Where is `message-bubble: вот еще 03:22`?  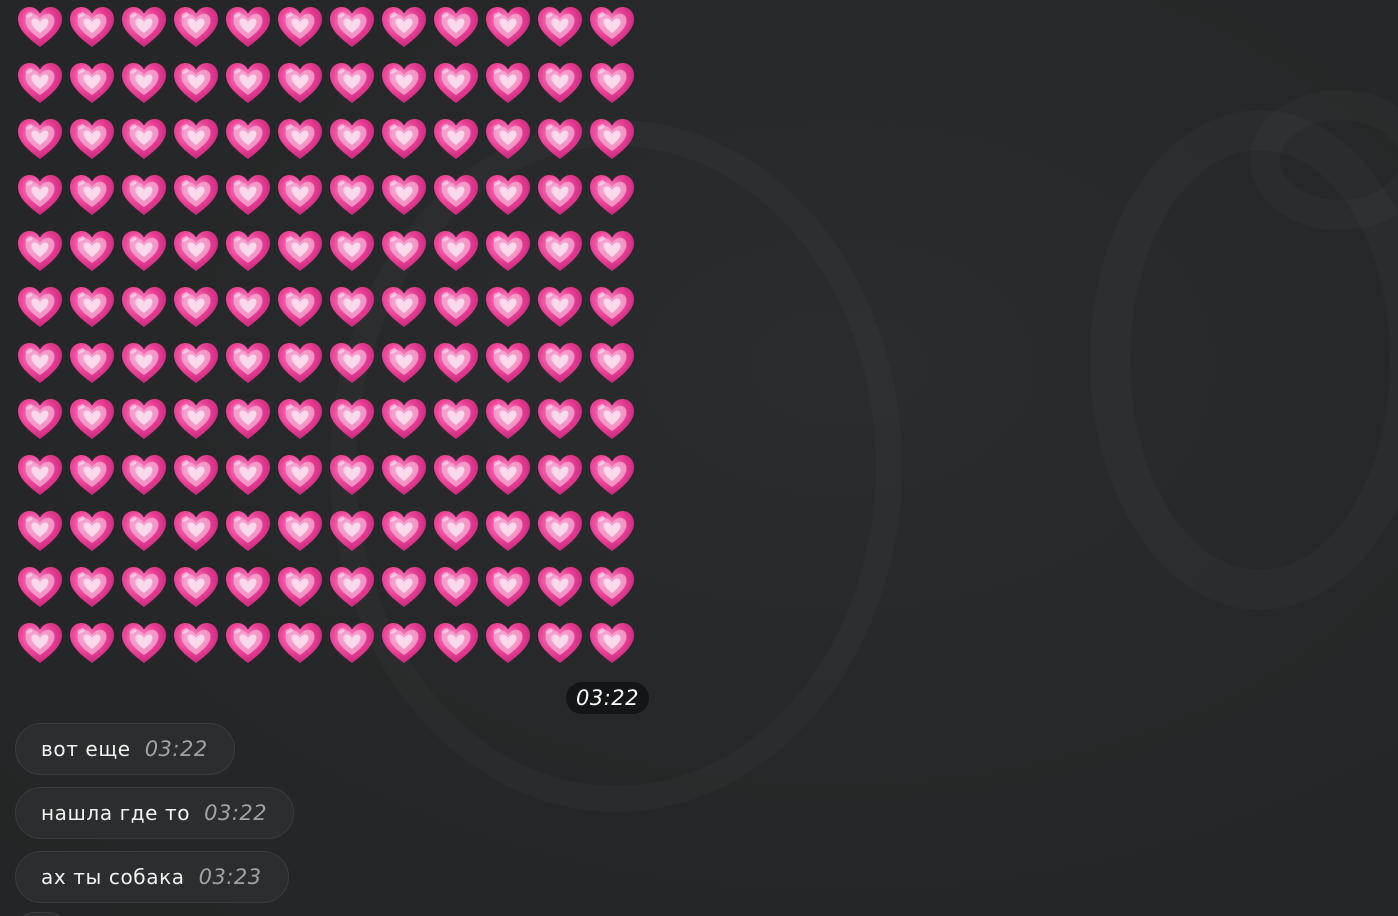 message-bubble: вот еще 03:22 is located at coordinates (125, 749).